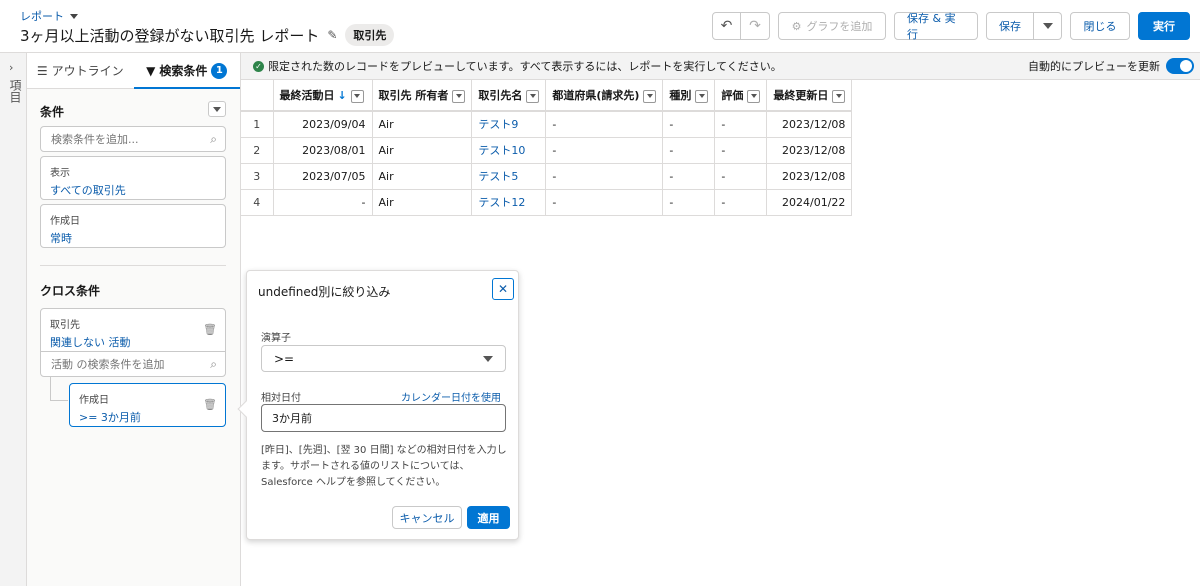  Describe the element at coordinates (284, 358) in the screenshot. I see `operator-value: >=` at that location.